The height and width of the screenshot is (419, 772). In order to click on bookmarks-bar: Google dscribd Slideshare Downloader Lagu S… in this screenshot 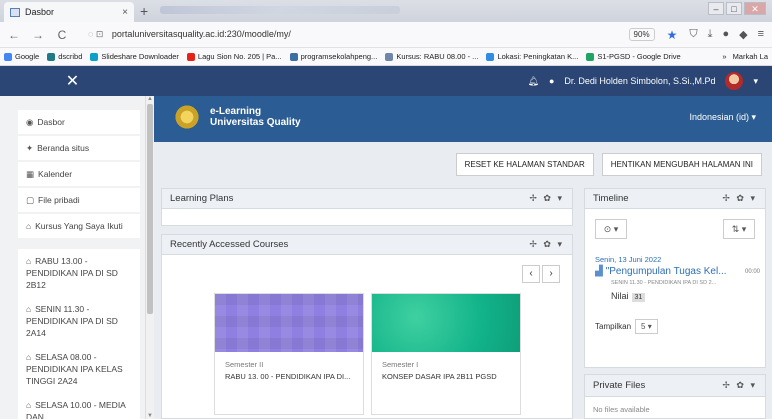, I will do `click(386, 57)`.